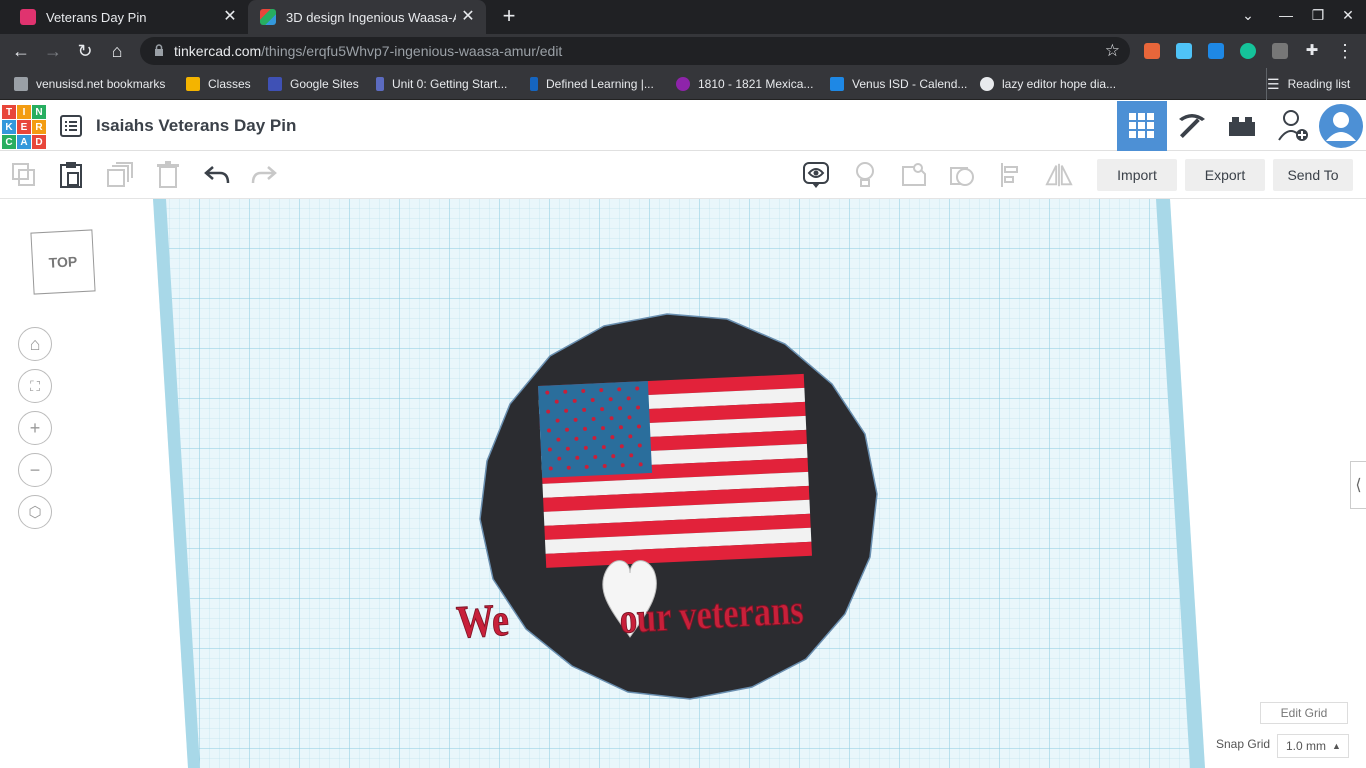 This screenshot has height=768, width=1366. I want to click on trash-icon, so click(168, 175).